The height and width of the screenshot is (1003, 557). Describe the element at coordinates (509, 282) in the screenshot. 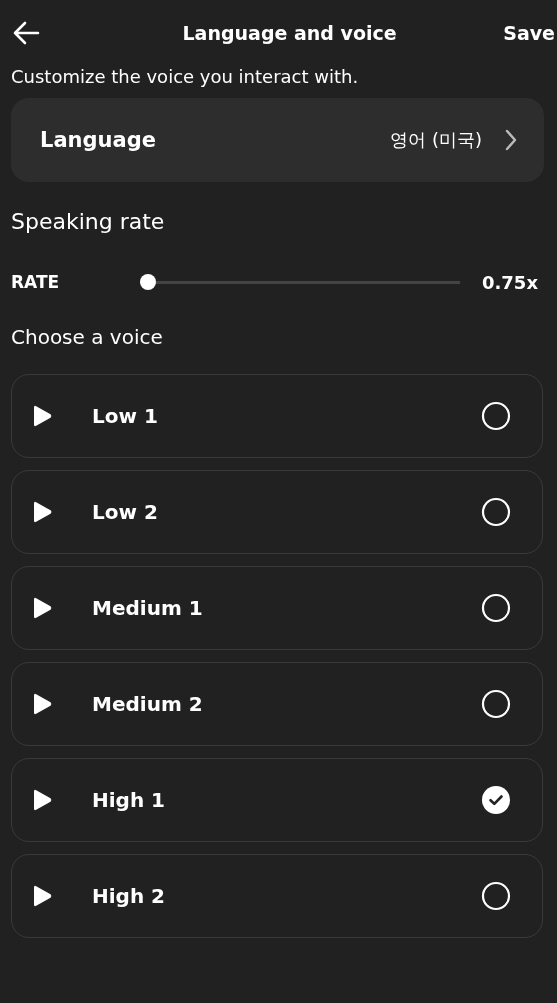

I see `rate-value: 0.75x` at that location.